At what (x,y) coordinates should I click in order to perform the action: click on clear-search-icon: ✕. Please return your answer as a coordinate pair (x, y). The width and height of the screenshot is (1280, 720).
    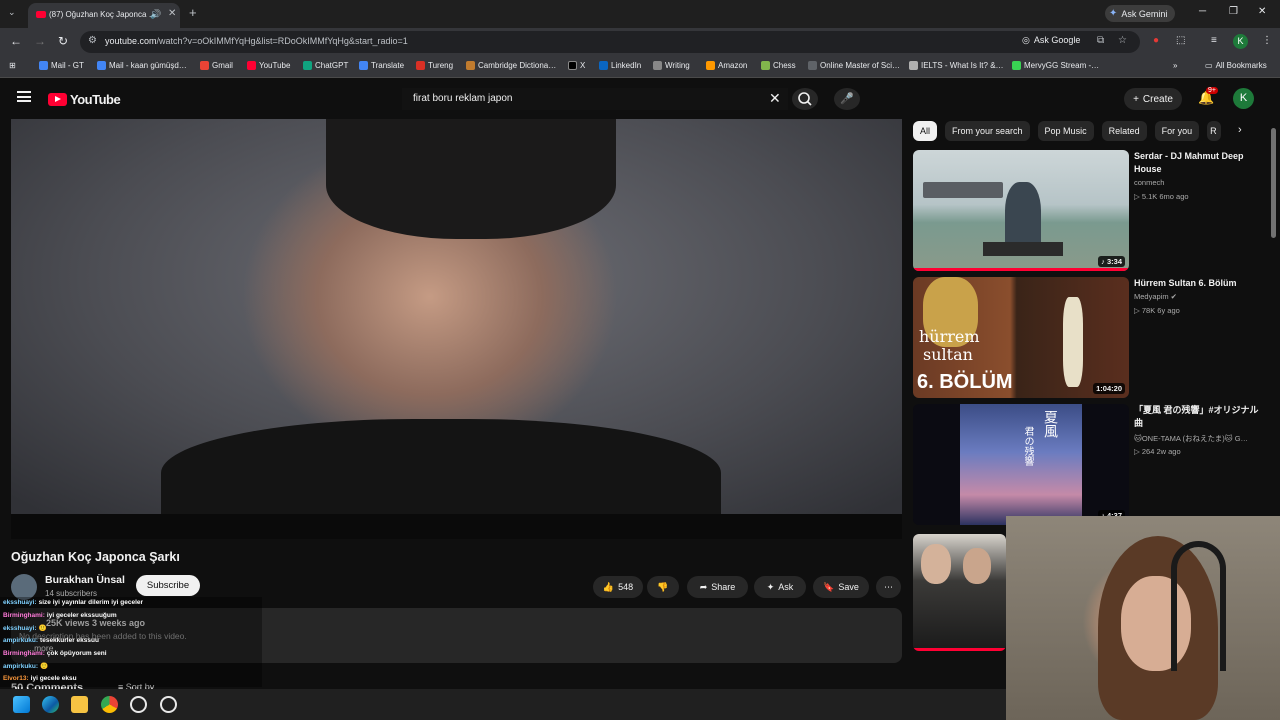
    Looking at the image, I should click on (775, 98).